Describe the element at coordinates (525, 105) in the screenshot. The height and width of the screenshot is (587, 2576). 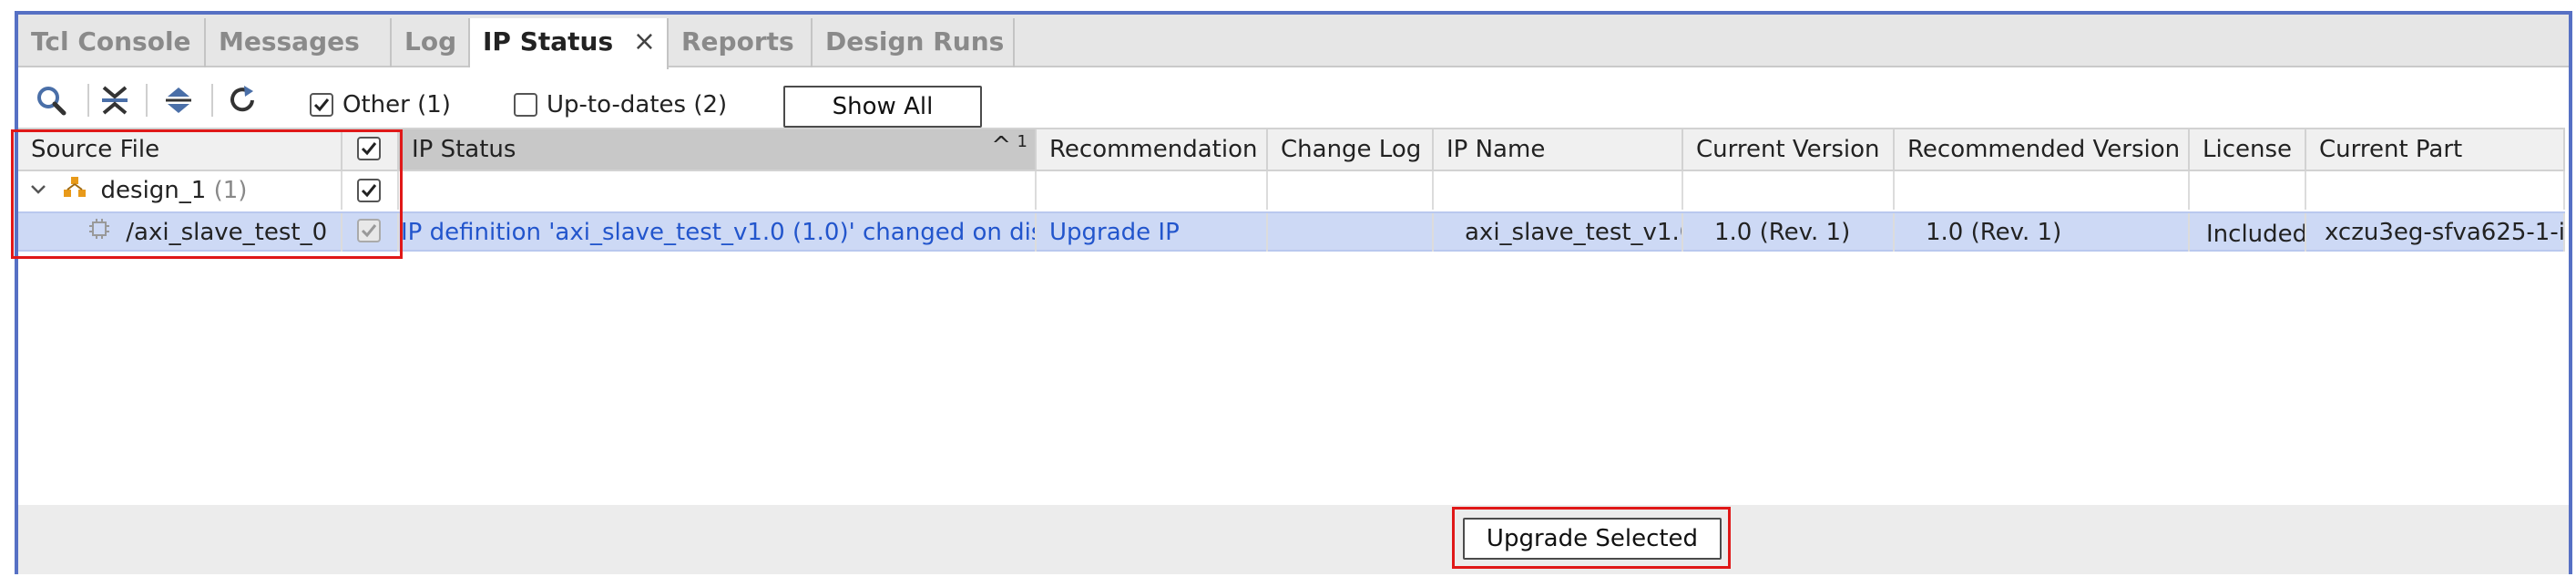
I see `uptodates-checkbox` at that location.